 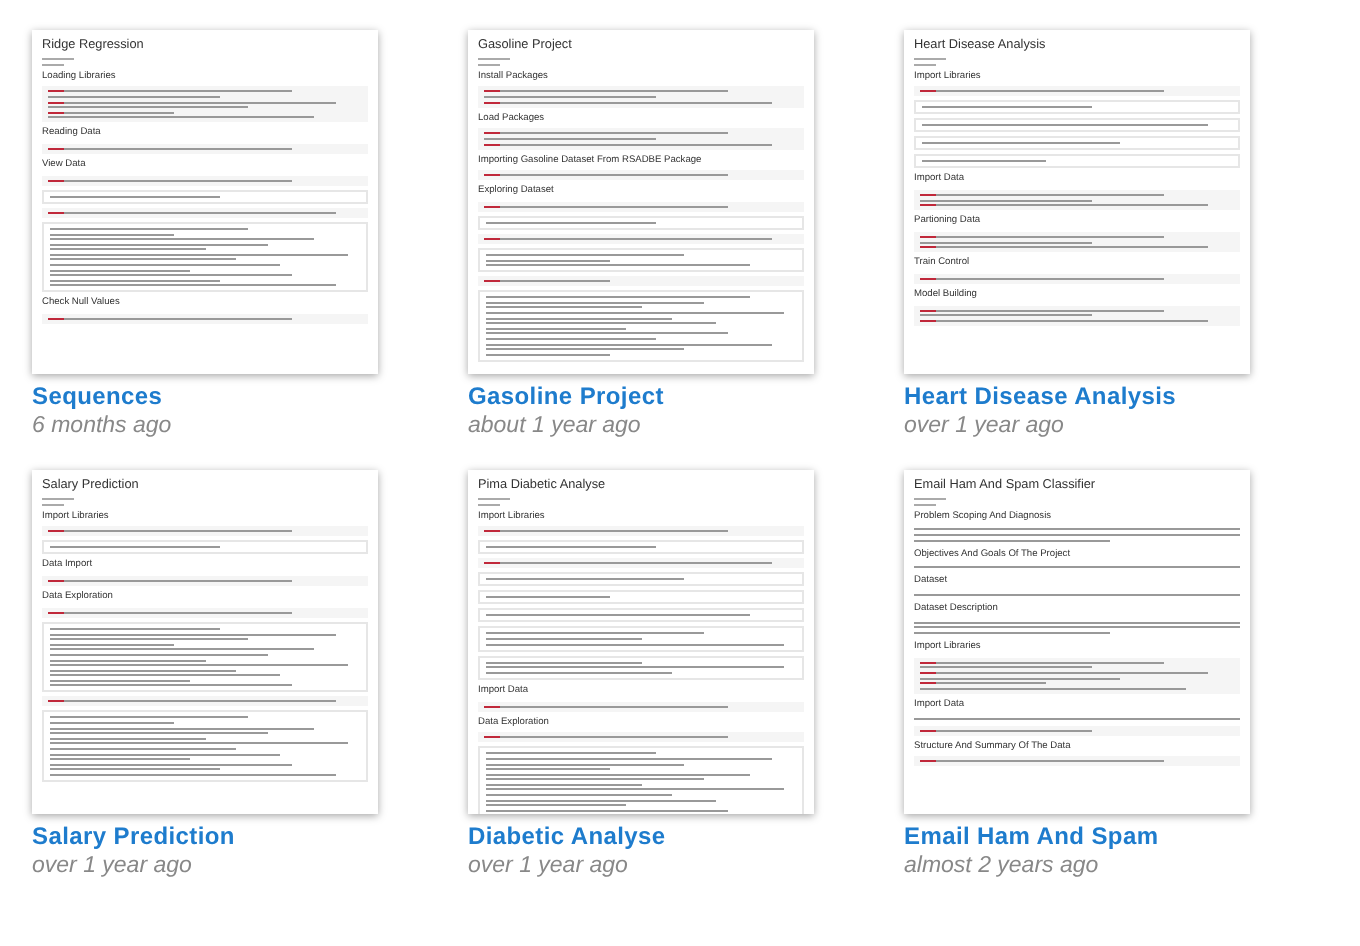 What do you see at coordinates (102, 427) in the screenshot?
I see `updated-time: 6 months ago` at bounding box center [102, 427].